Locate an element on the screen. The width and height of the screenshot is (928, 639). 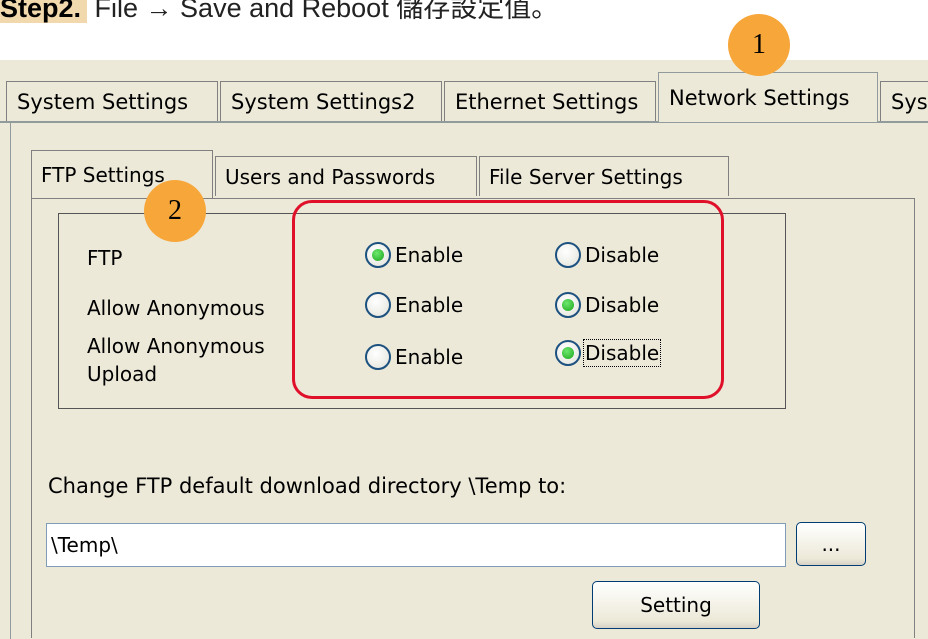
tab-ethernet-settings: Ethernet Settings is located at coordinates (550, 101).